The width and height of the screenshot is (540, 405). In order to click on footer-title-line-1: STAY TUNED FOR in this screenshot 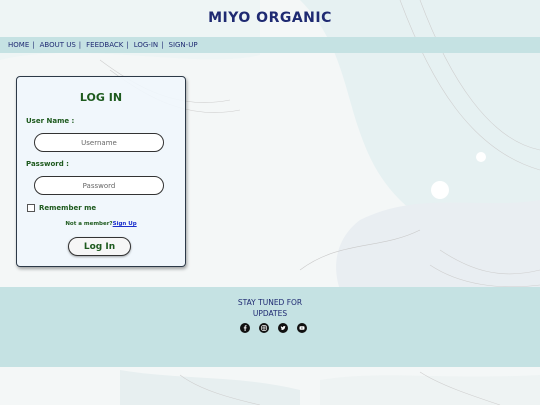, I will do `click(270, 302)`.